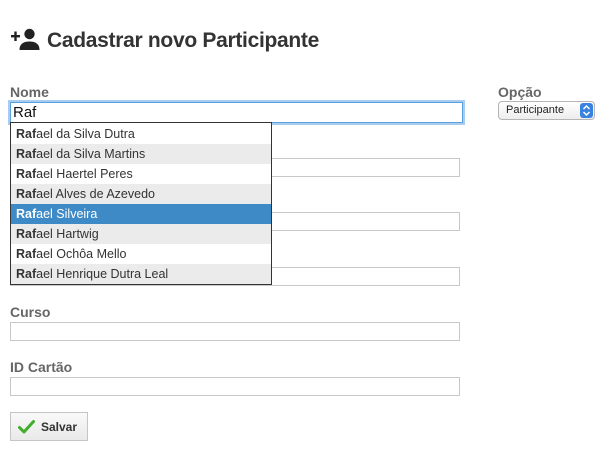 Image resolution: width=614 pixels, height=452 pixels. What do you see at coordinates (535, 110) in the screenshot?
I see `opcao-selected-value: Participante` at bounding box center [535, 110].